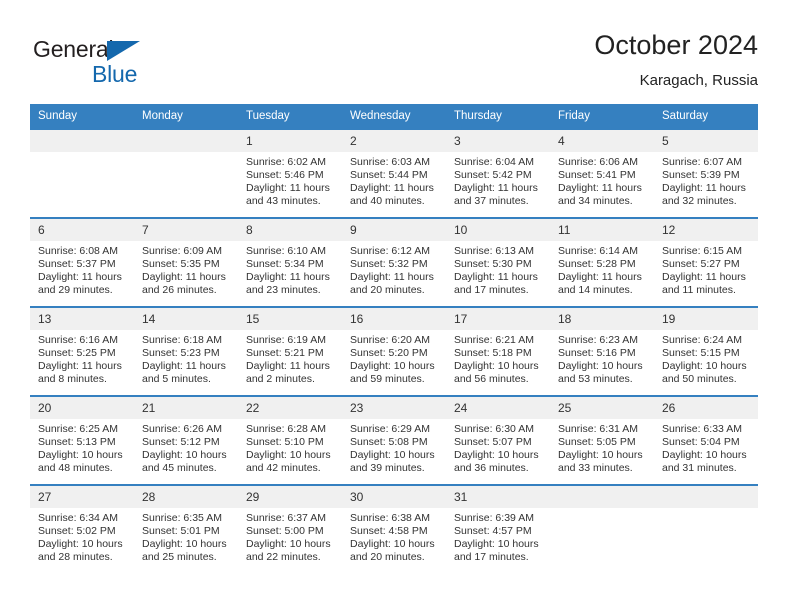  Describe the element at coordinates (286, 429) in the screenshot. I see `sunrise-text: Sunrise: 6:28 AM` at that location.